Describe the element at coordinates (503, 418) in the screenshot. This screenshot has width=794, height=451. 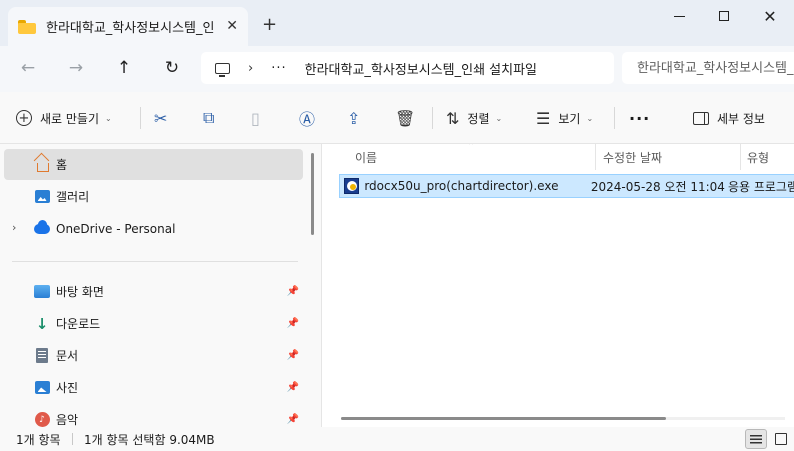
I see `horizontal-scrollbar` at that location.